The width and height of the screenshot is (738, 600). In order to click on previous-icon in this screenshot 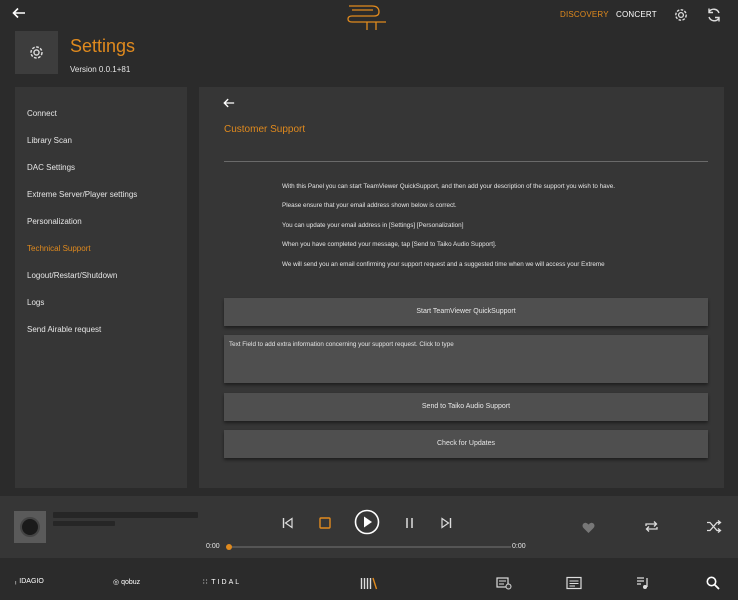, I will do `click(287, 525)`.